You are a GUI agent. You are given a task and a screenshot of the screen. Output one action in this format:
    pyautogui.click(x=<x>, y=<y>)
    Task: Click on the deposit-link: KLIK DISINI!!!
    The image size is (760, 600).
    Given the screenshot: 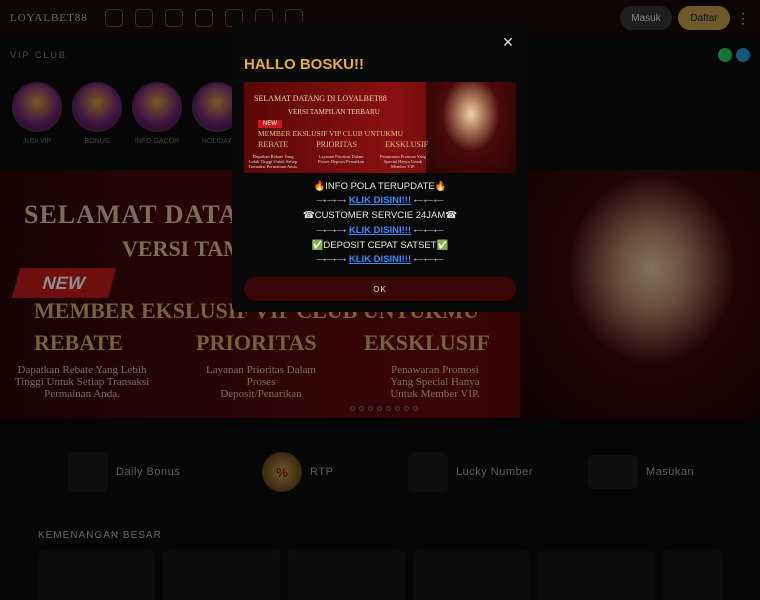 What is the action you would take?
    pyautogui.click(x=380, y=259)
    